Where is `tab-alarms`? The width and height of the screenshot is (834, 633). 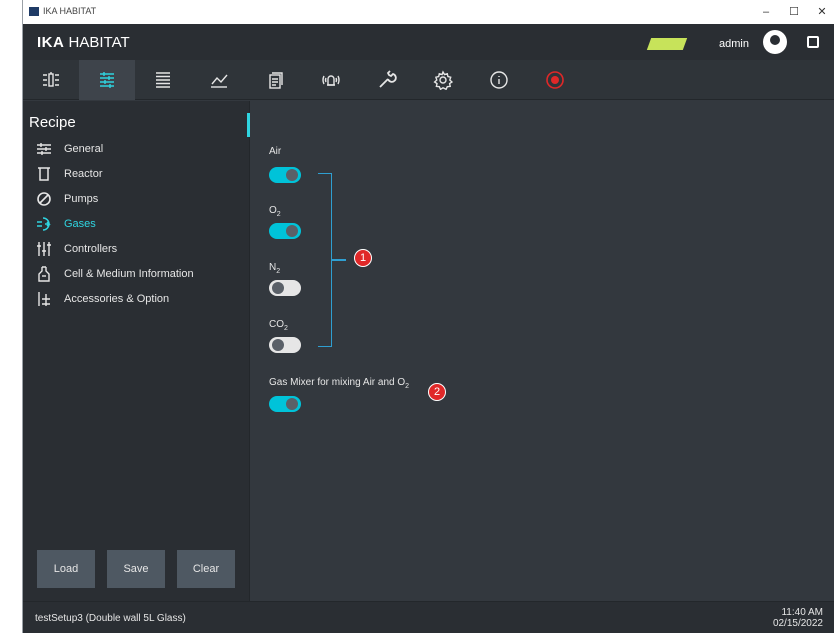
tab-alarms is located at coordinates (331, 80).